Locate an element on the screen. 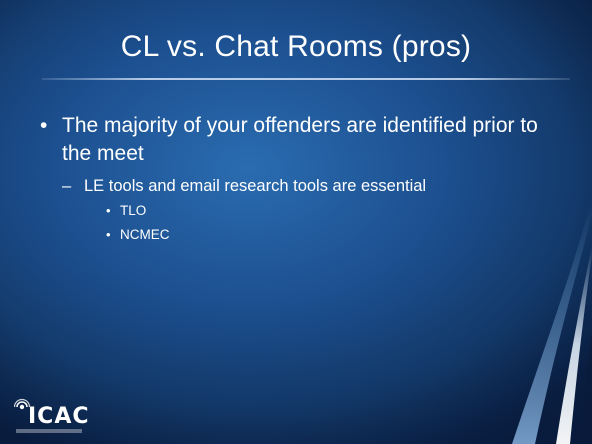  sub-sub-bullet-item: • TLO is located at coordinates (300, 211).